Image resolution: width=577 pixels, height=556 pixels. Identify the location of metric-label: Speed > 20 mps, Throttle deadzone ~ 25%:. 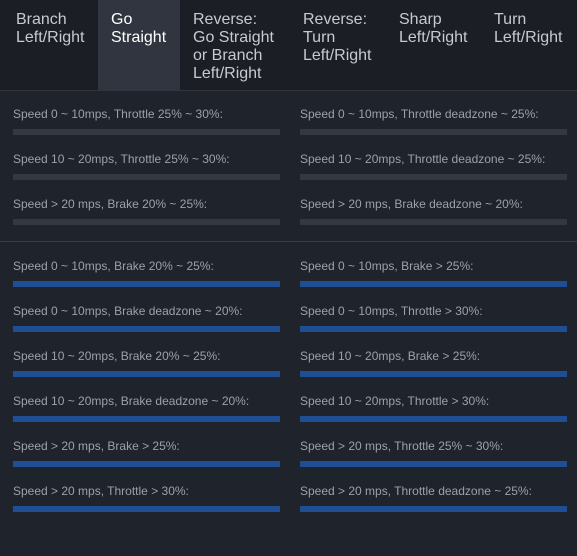
(416, 491).